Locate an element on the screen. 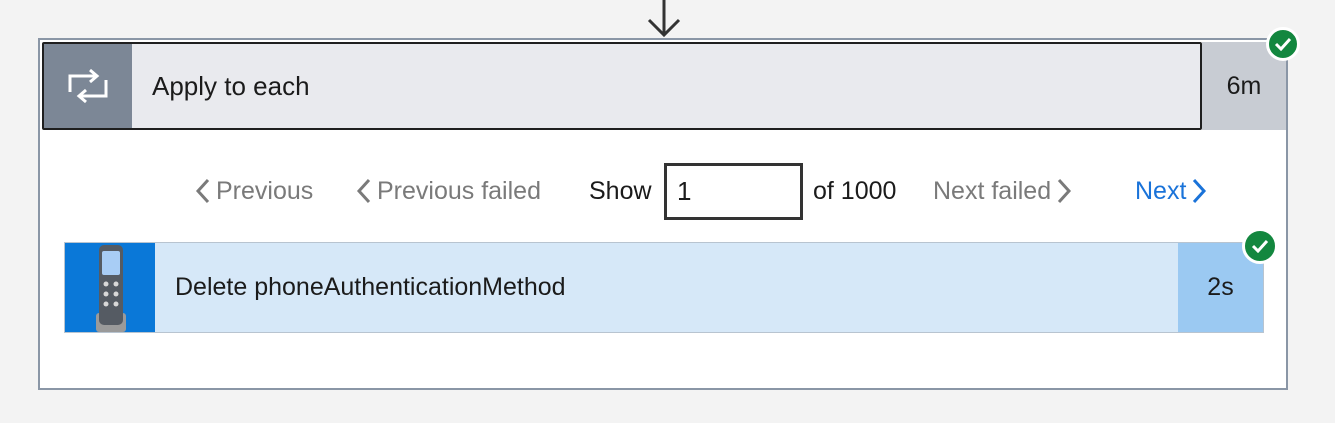 The image size is (1335, 423). previous-failed-button: Previous failed is located at coordinates (446, 191).